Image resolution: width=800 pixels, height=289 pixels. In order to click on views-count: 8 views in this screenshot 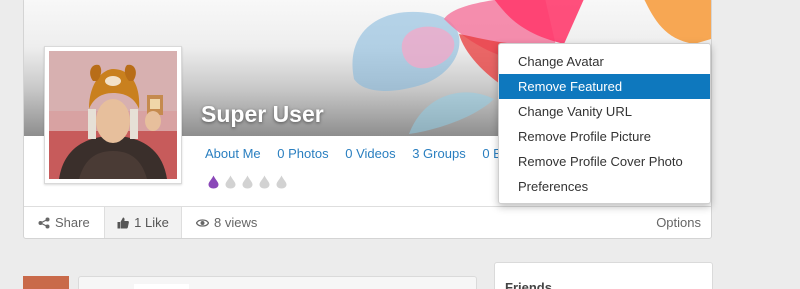, I will do `click(226, 222)`.